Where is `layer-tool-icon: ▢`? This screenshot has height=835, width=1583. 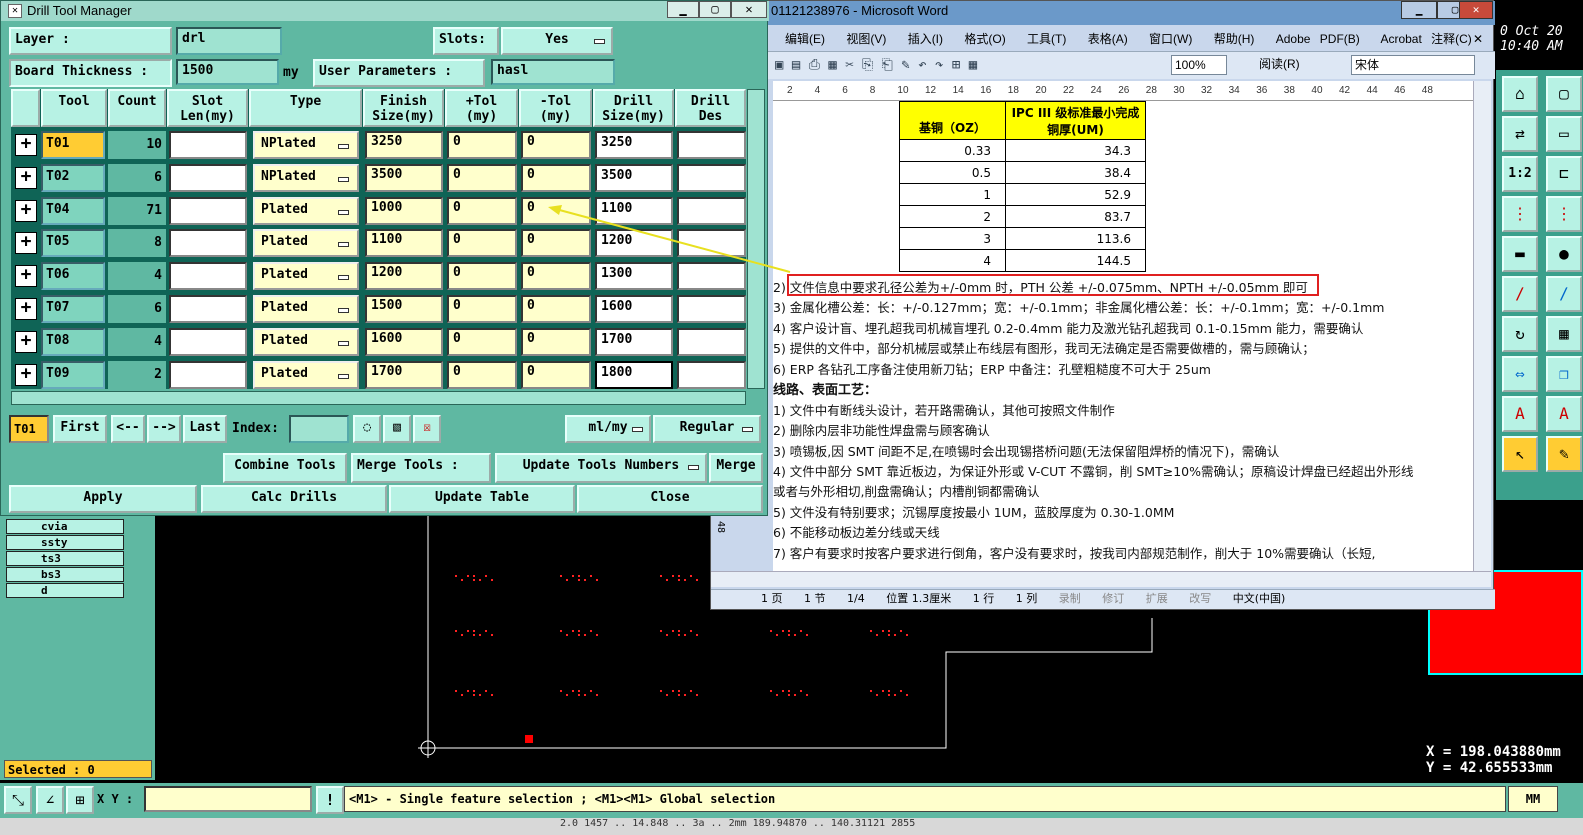
layer-tool-icon: ▢ is located at coordinates (1564, 94).